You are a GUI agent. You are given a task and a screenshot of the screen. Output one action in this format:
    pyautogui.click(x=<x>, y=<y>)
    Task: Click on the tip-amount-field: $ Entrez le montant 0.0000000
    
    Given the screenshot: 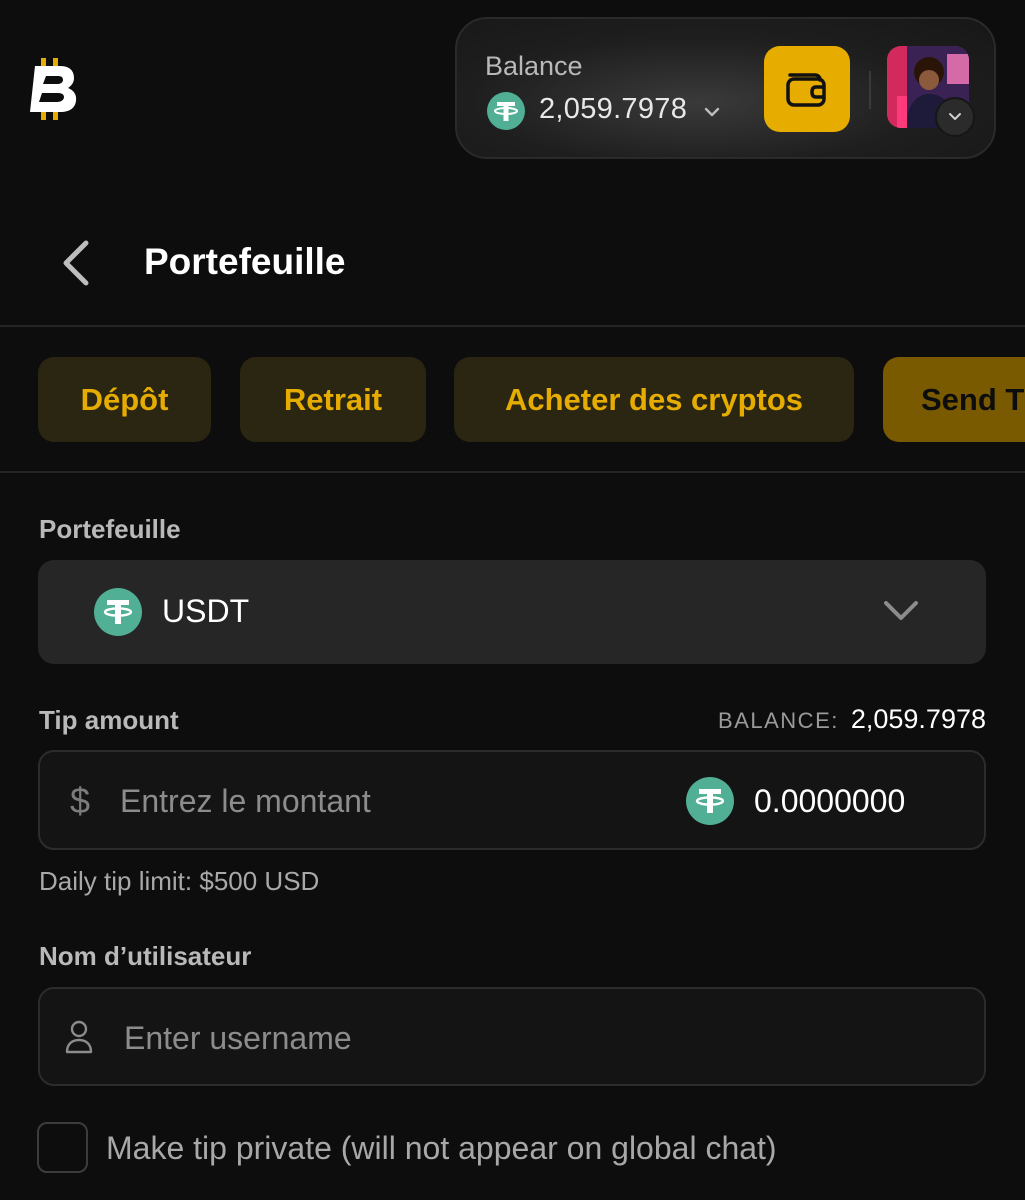 What is the action you would take?
    pyautogui.click(x=512, y=800)
    